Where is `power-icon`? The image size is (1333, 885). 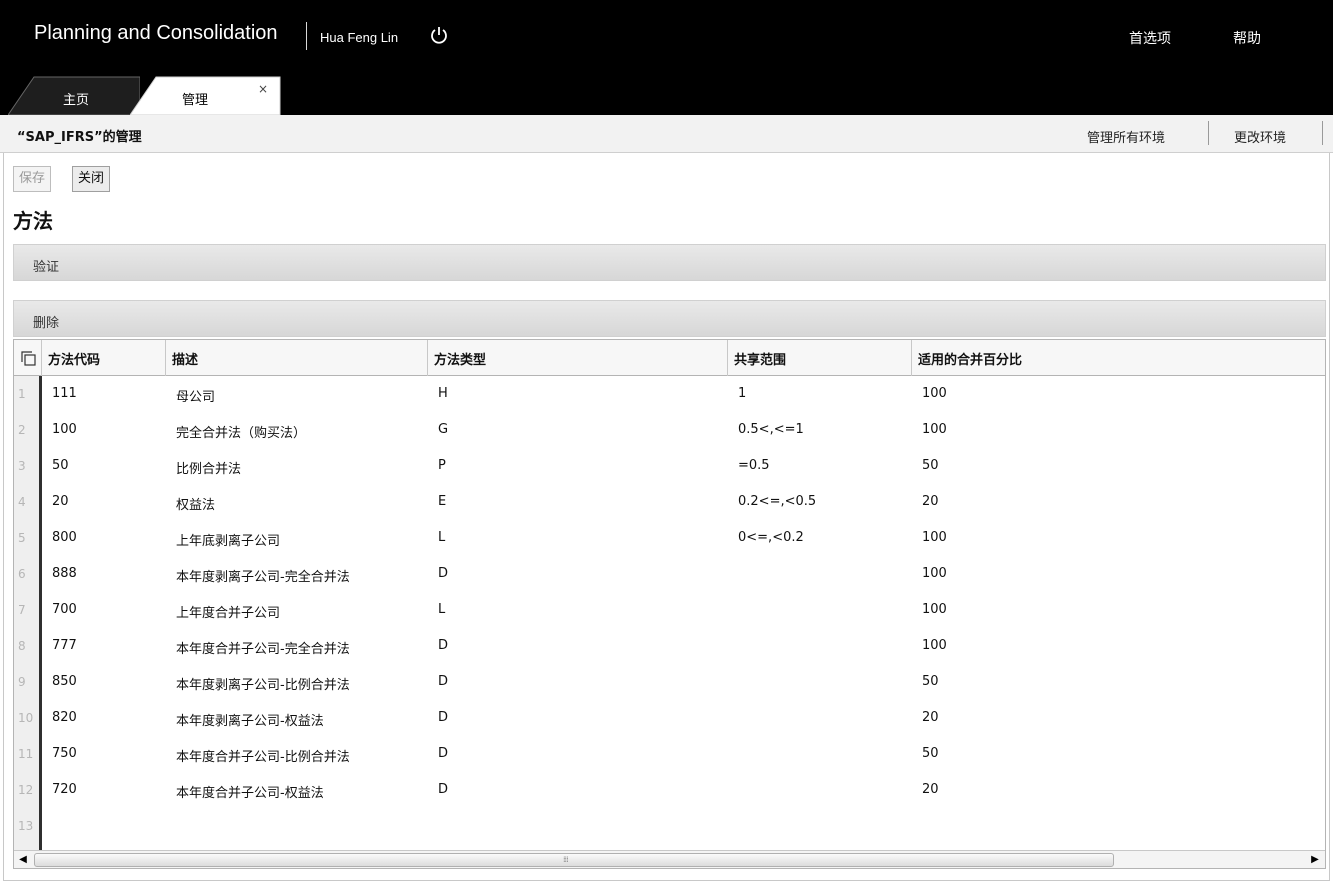 power-icon is located at coordinates (439, 35).